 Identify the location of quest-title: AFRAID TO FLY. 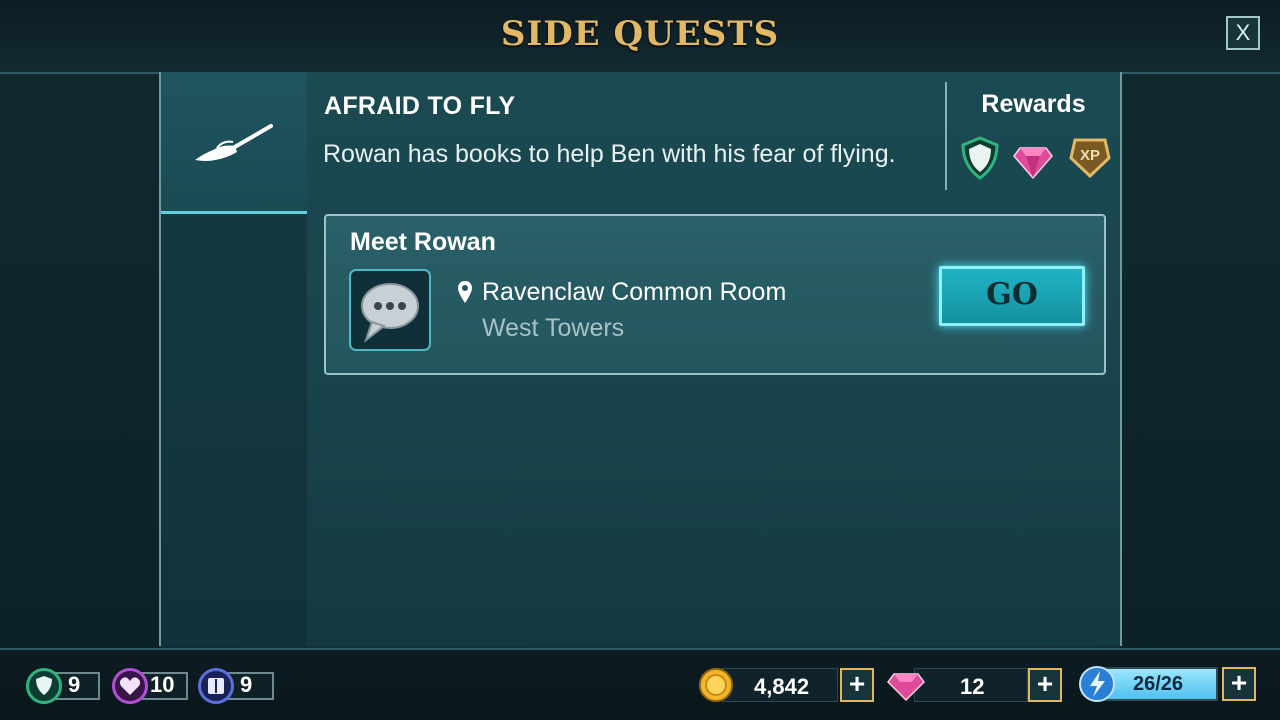
(420, 106).